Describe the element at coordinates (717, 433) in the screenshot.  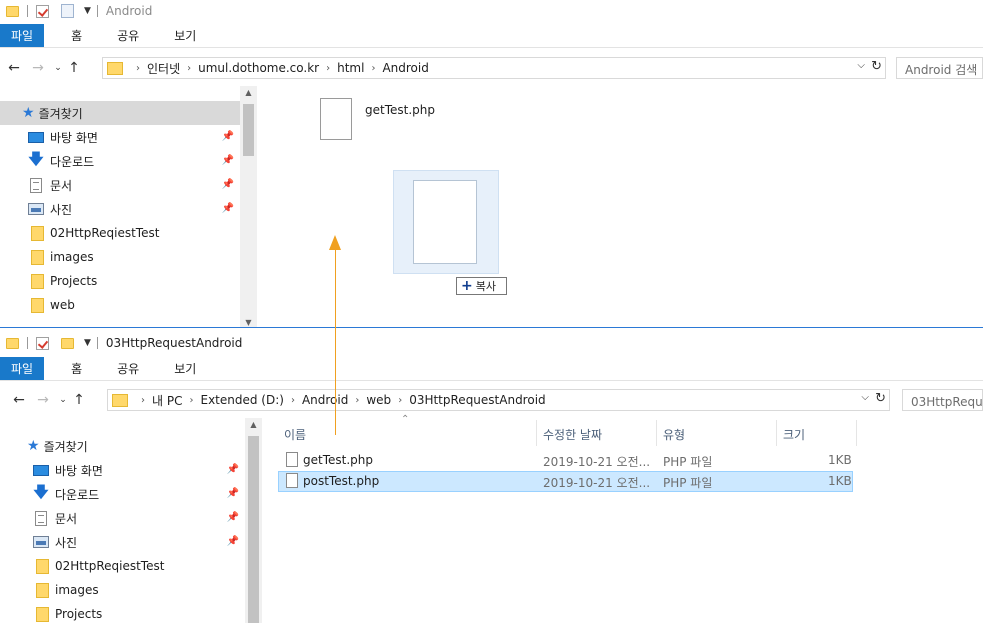
I see `column-header-type: 유형` at that location.